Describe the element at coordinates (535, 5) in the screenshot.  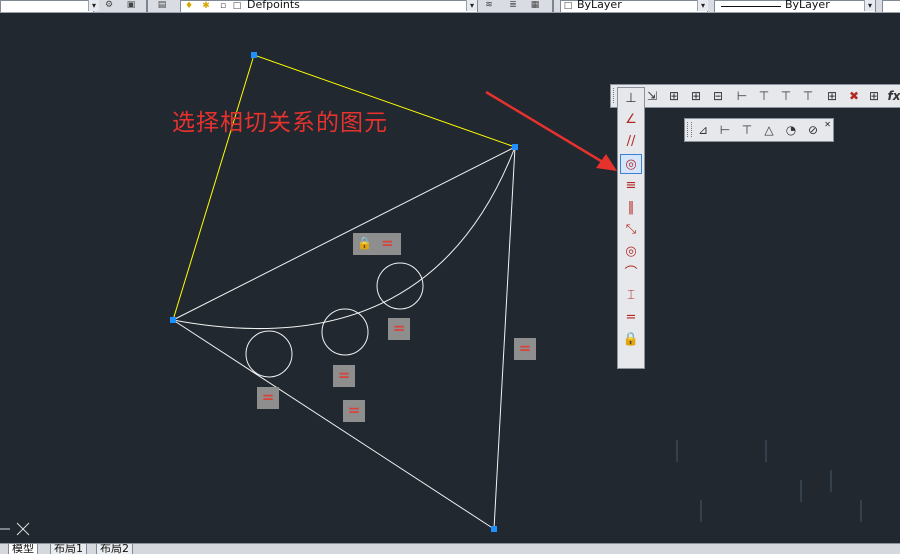
I see `layer-state-icon: ▦` at that location.